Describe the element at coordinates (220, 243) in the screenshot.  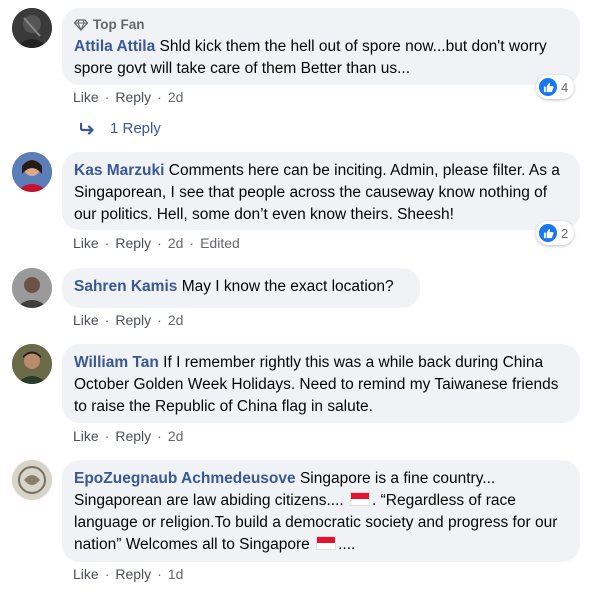
I see `edited-label: Edited` at that location.